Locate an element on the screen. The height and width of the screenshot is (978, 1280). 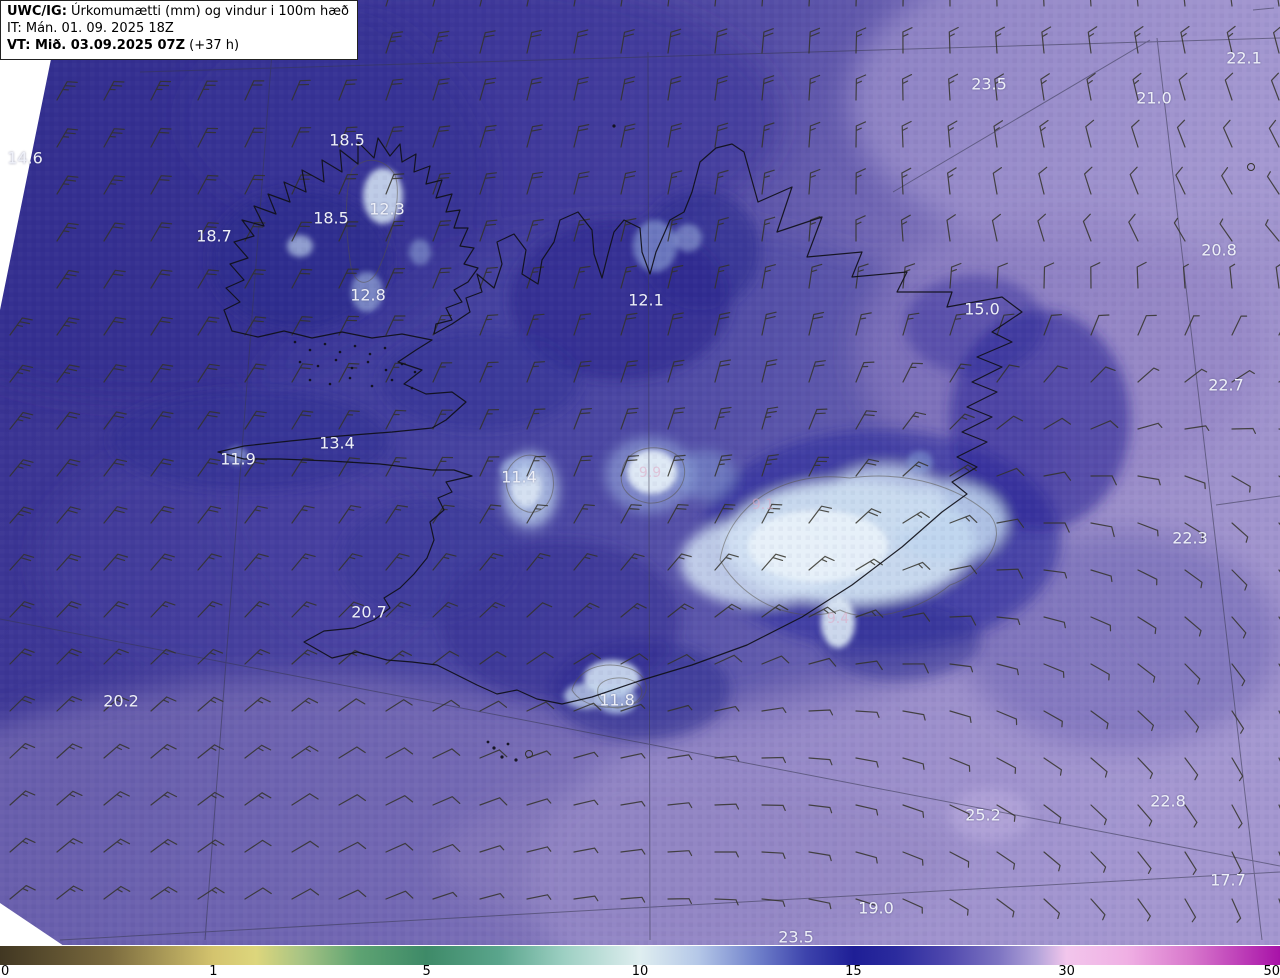
colorbar-tick-labels: 0 1 5 10 15 30 50 is located at coordinates (640, 971).